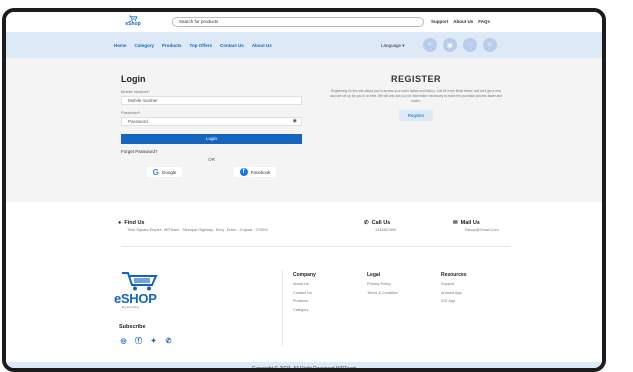 The width and height of the screenshot is (633, 372). I want to click on nav-products: Products, so click(172, 45).